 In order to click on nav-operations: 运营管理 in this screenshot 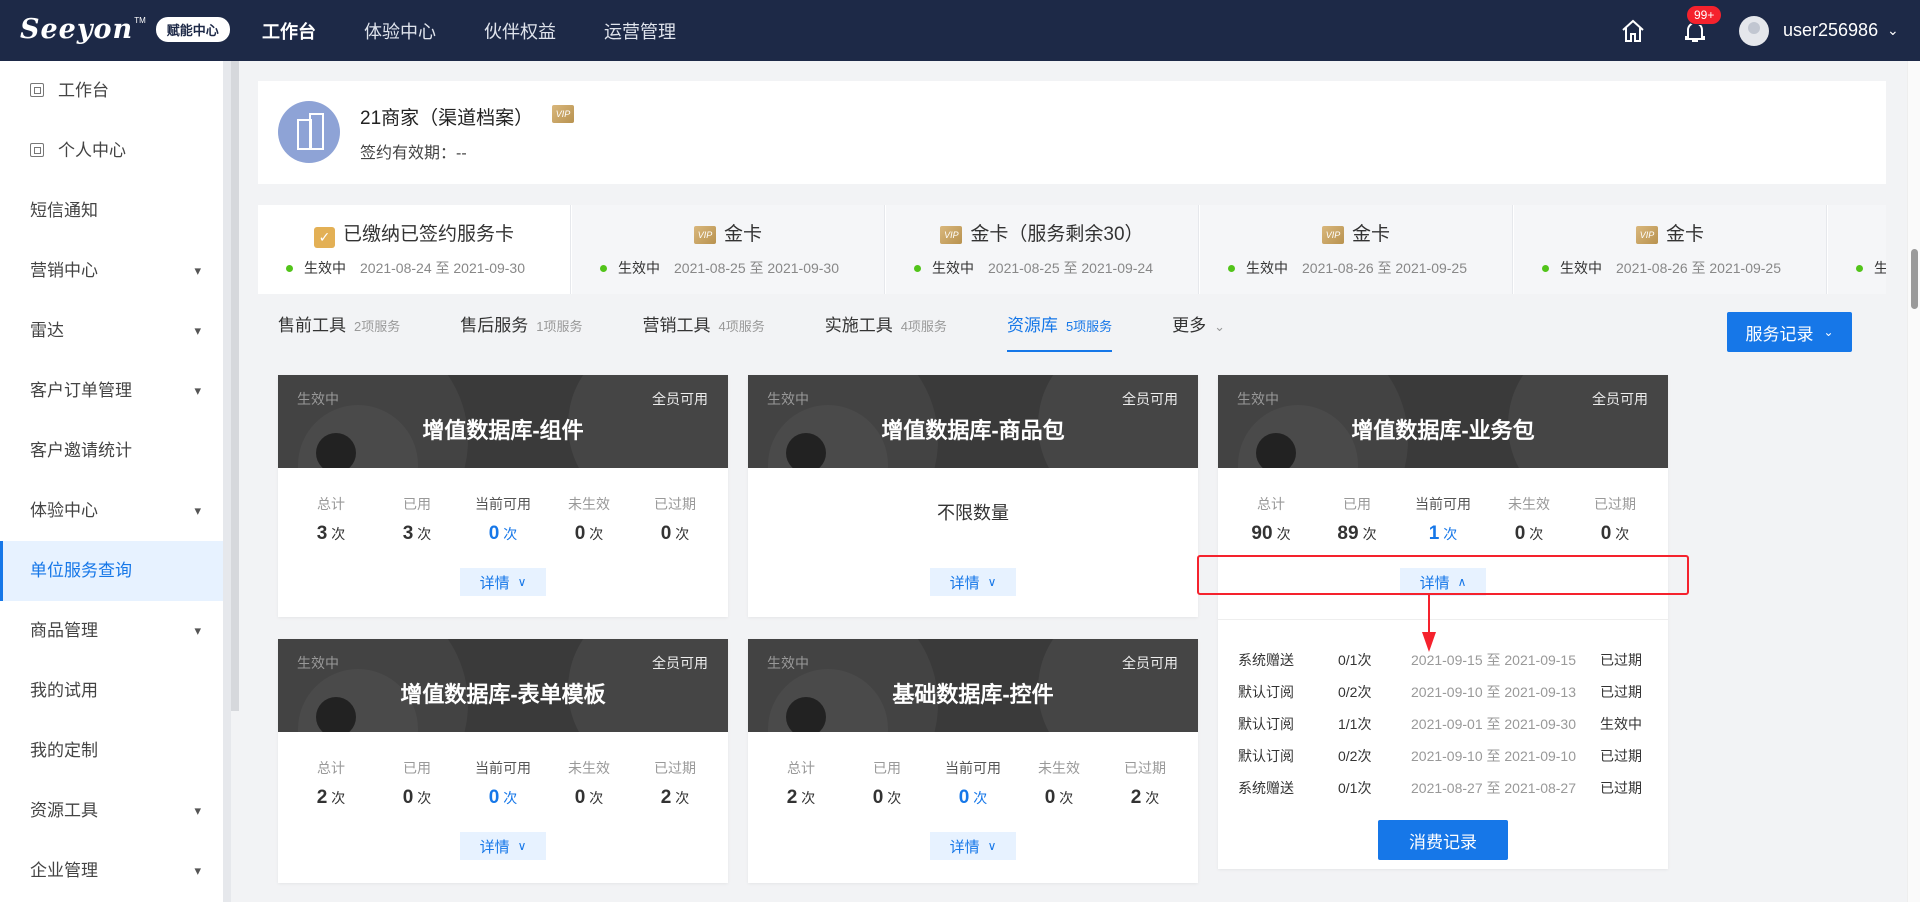, I will do `click(640, 31)`.